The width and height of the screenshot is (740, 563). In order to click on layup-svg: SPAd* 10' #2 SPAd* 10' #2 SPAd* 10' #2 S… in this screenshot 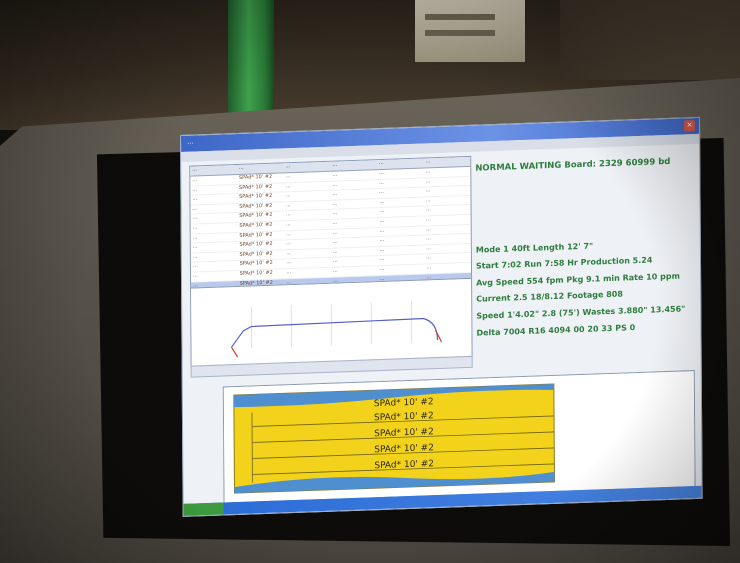, I will do `click(459, 437)`.